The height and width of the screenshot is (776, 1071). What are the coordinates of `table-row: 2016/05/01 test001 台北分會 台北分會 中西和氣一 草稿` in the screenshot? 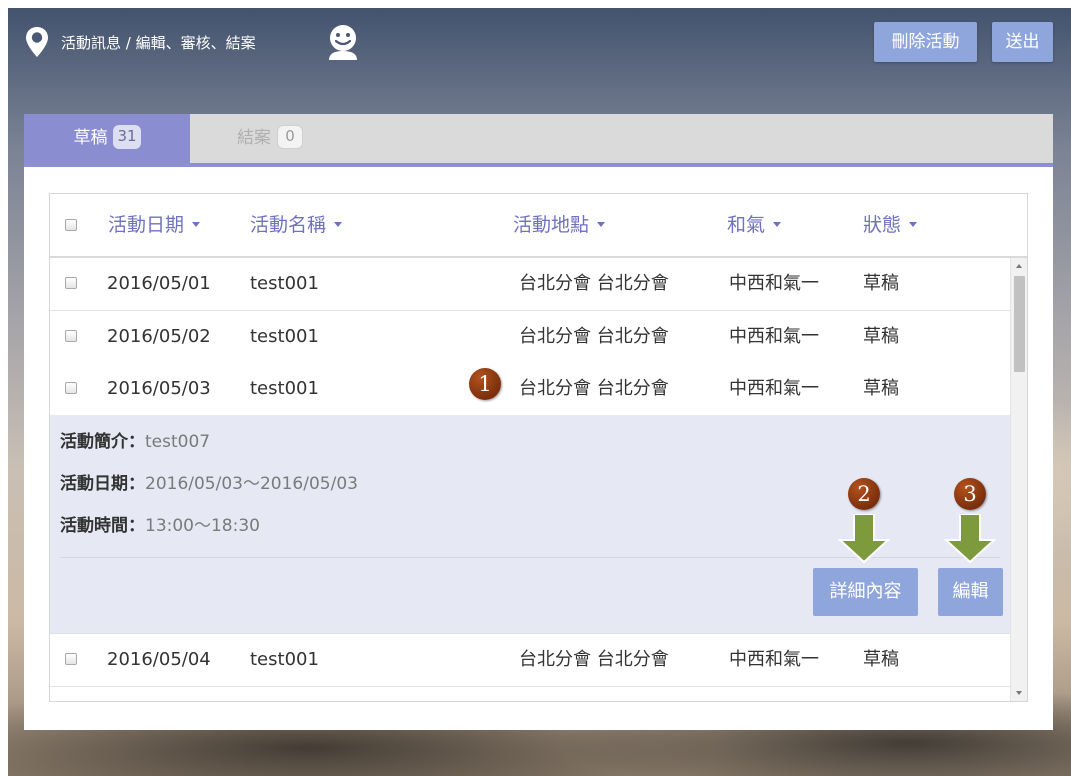 It's located at (530, 284).